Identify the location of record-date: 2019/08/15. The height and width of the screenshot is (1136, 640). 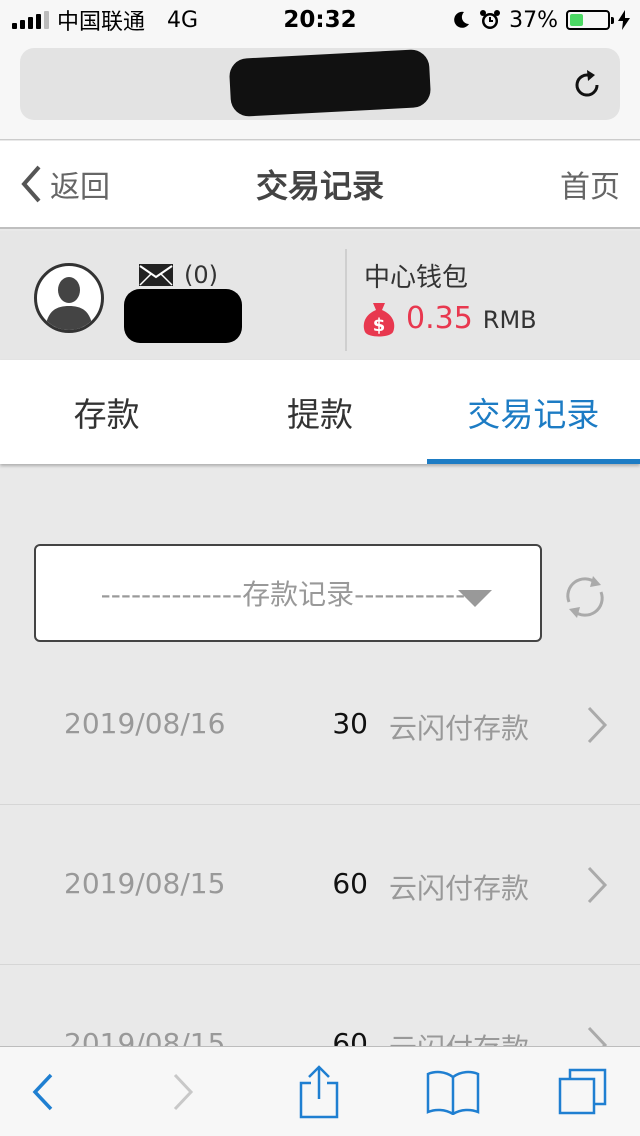
(145, 883).